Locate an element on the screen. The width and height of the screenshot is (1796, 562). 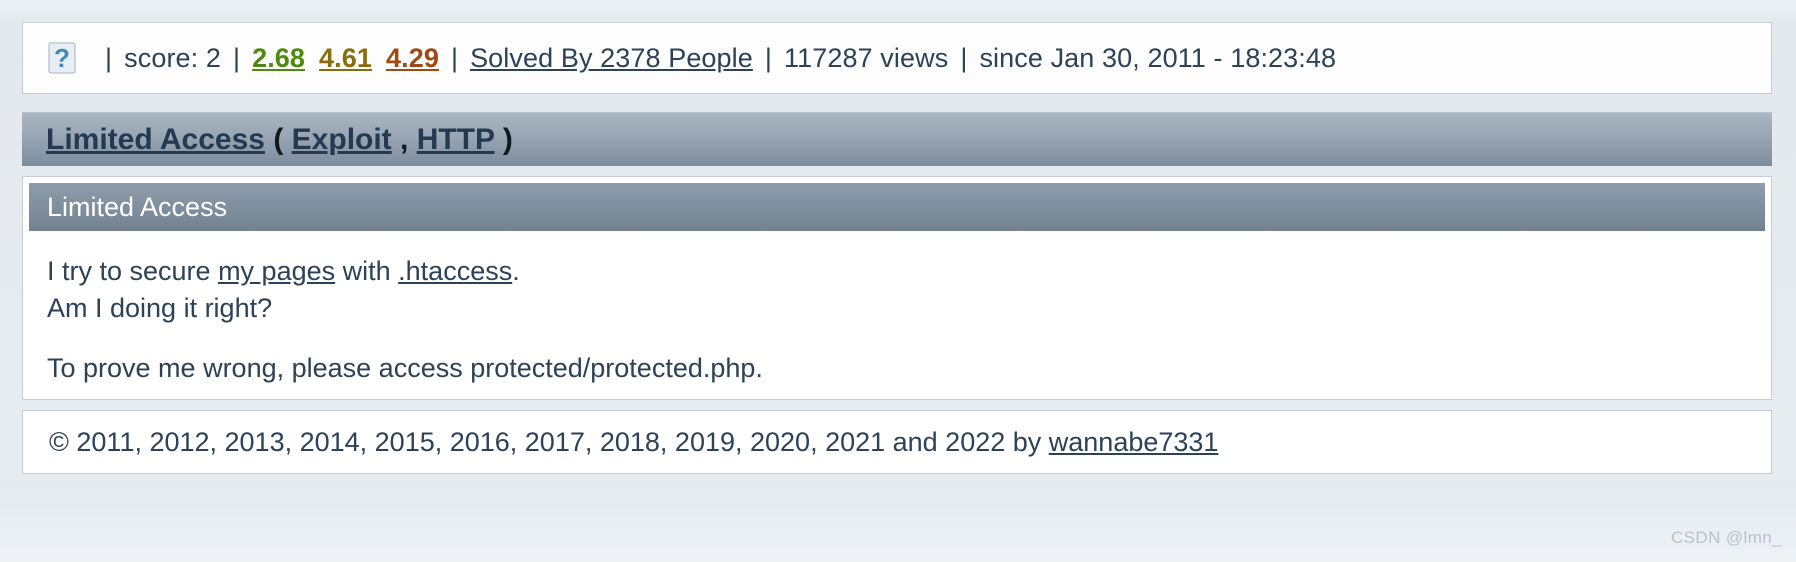
author-link: wannabe7331 is located at coordinates (1134, 442).